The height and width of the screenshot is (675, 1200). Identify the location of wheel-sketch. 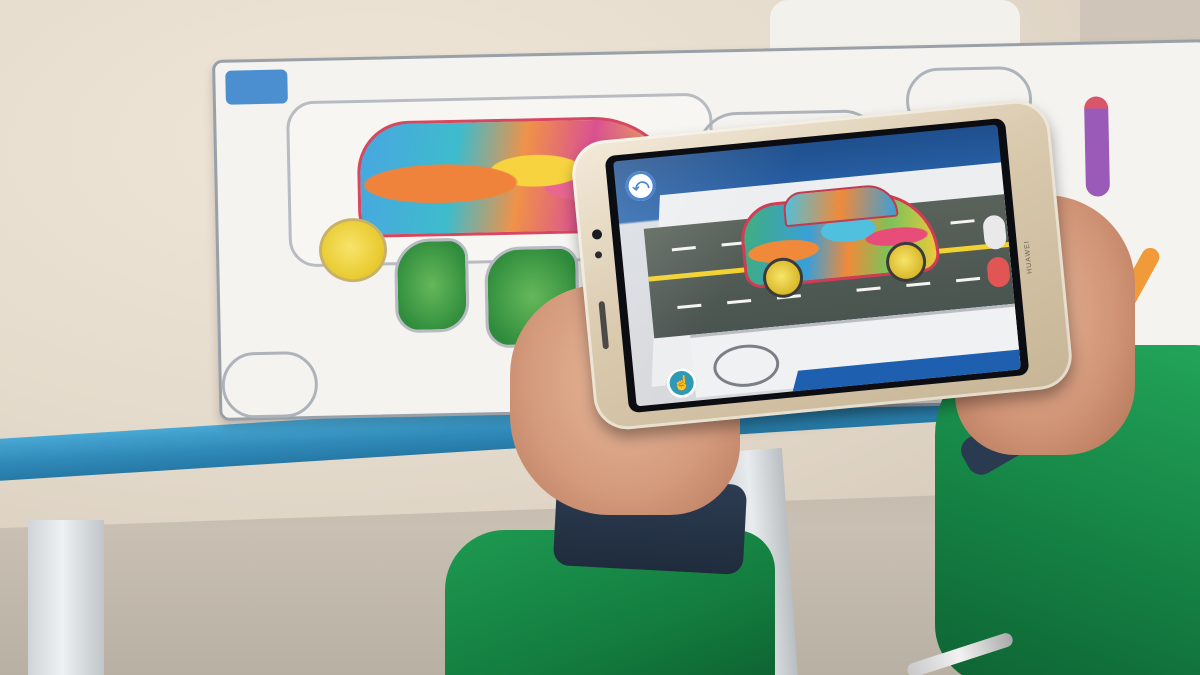
(270, 384).